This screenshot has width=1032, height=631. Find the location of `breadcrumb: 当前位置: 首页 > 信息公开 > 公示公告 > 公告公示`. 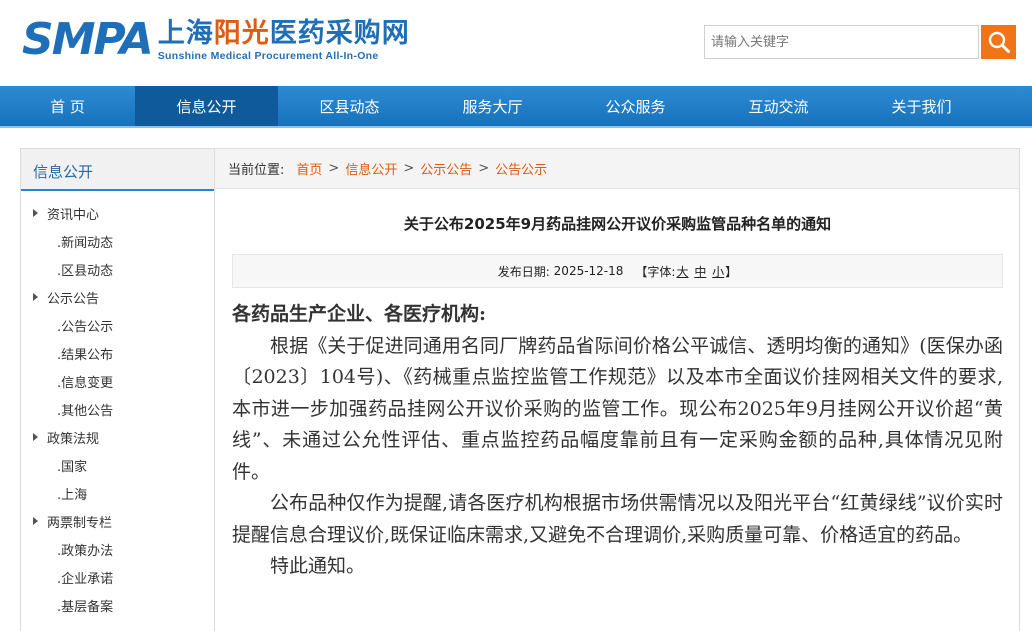

breadcrumb: 当前位置: 首页 > 信息公开 > 公示公告 > 公告公示 is located at coordinates (617, 169).